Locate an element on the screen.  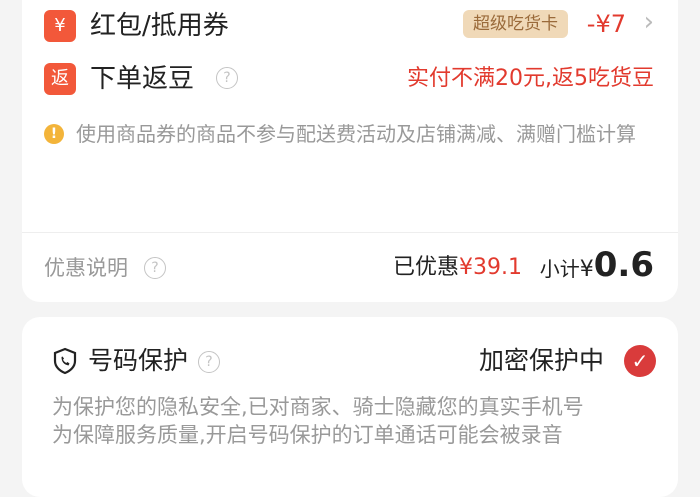
yuan-icon: ¥ is located at coordinates (60, 26).